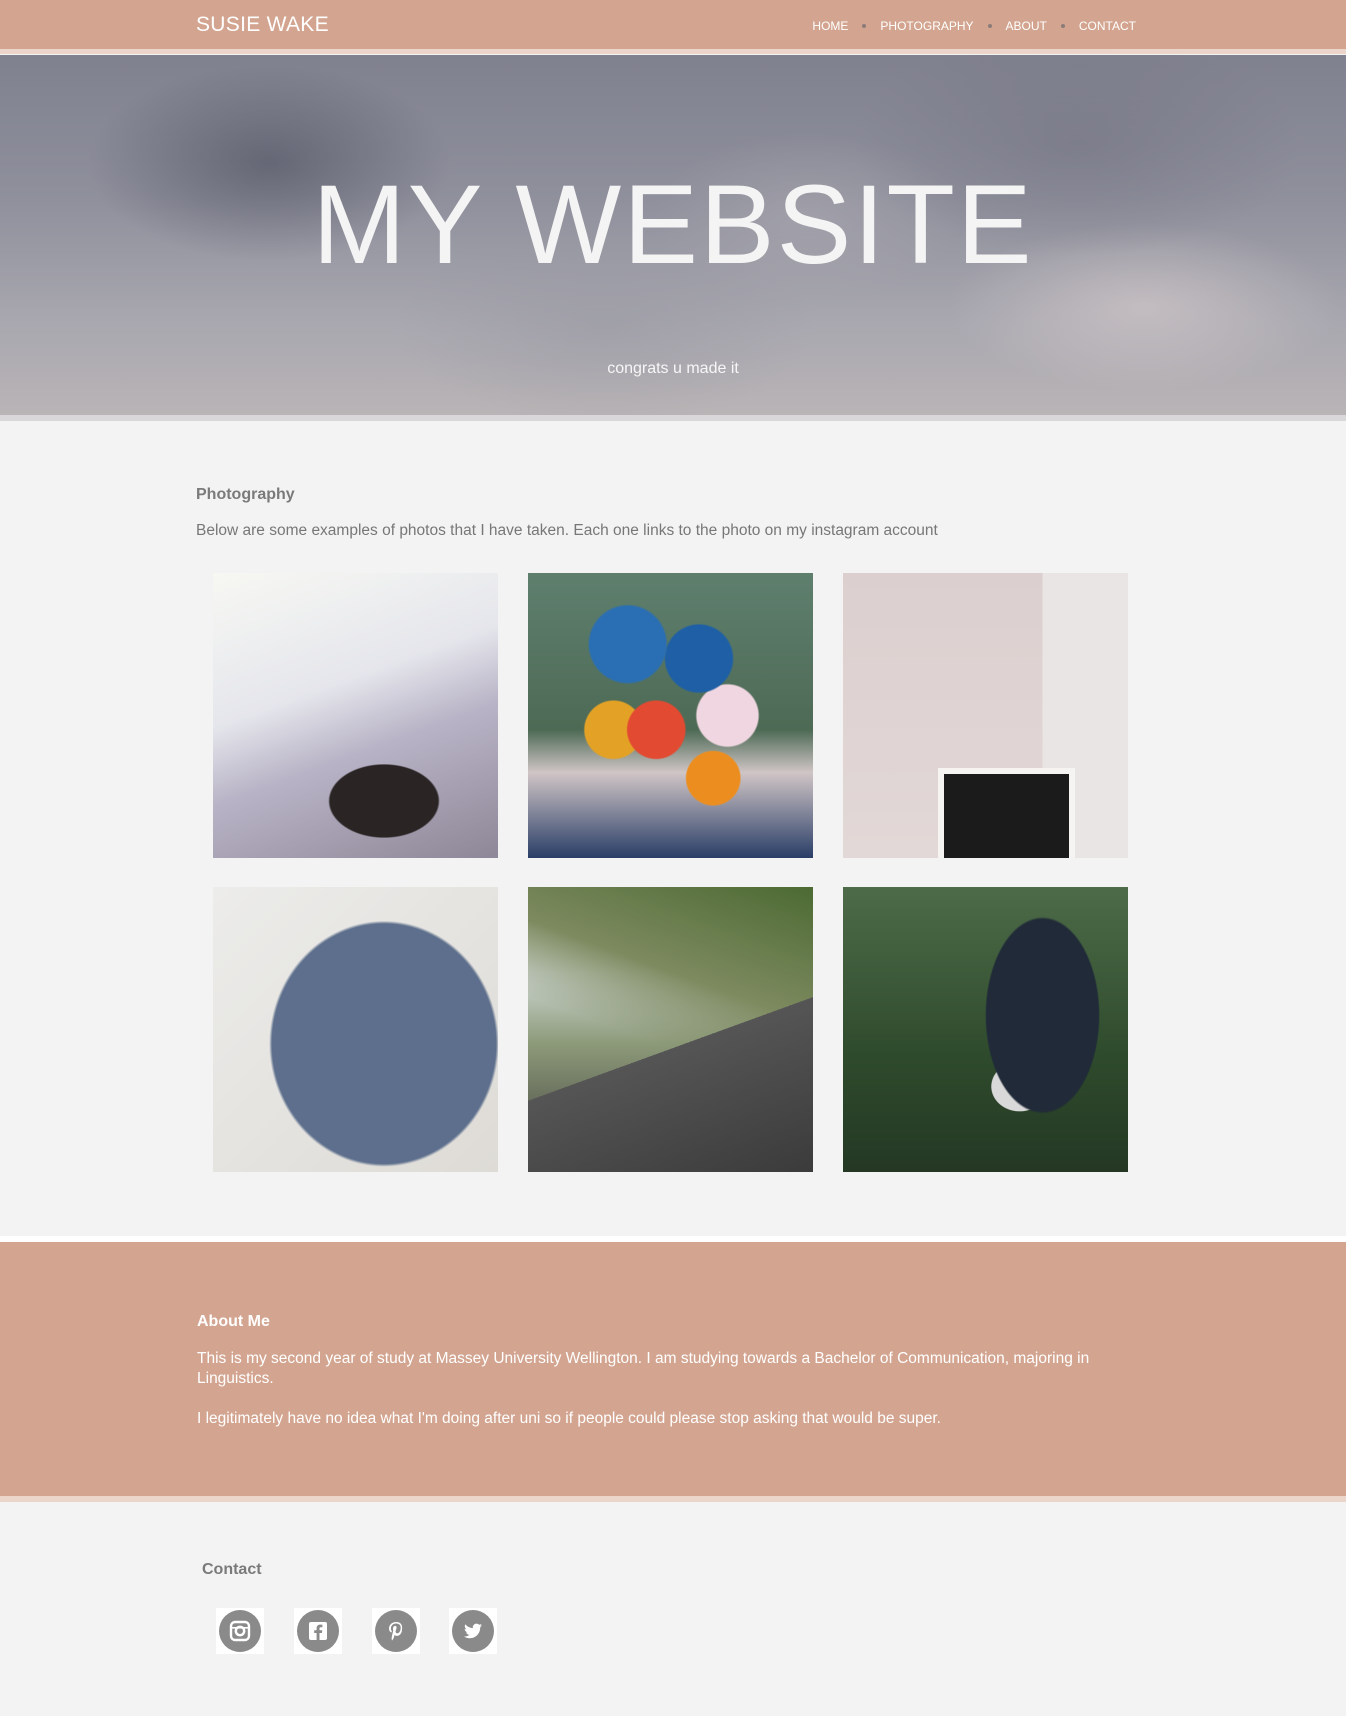 The width and height of the screenshot is (1346, 1716). Describe the element at coordinates (355, 715) in the screenshot. I see `photo-dog-on-bed` at that location.